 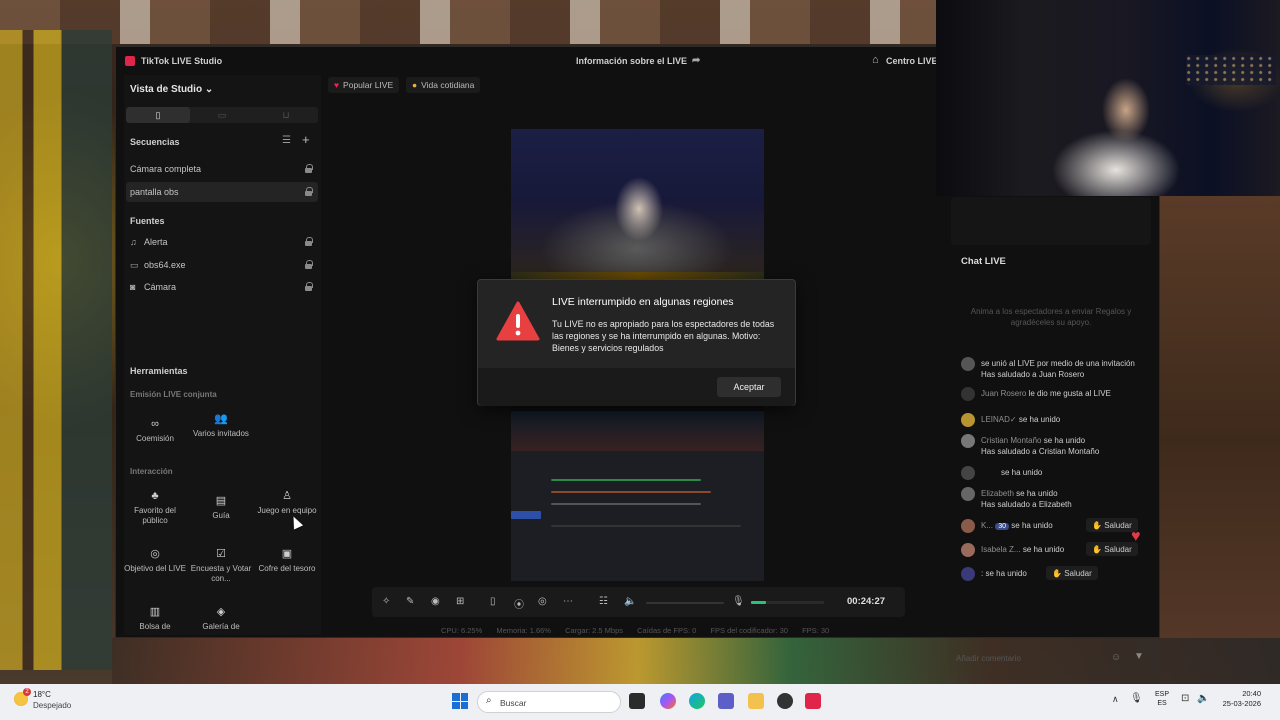 What do you see at coordinates (386, 601) in the screenshot?
I see `magic-wand-icon: ✧` at bounding box center [386, 601].